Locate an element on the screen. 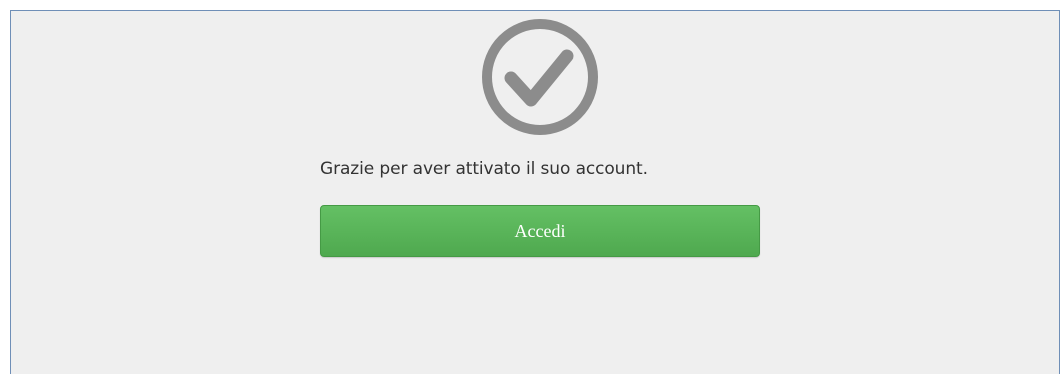 This screenshot has height=374, width=1062. activation-message: Grazie per aver attivato il suo account. is located at coordinates (484, 169).